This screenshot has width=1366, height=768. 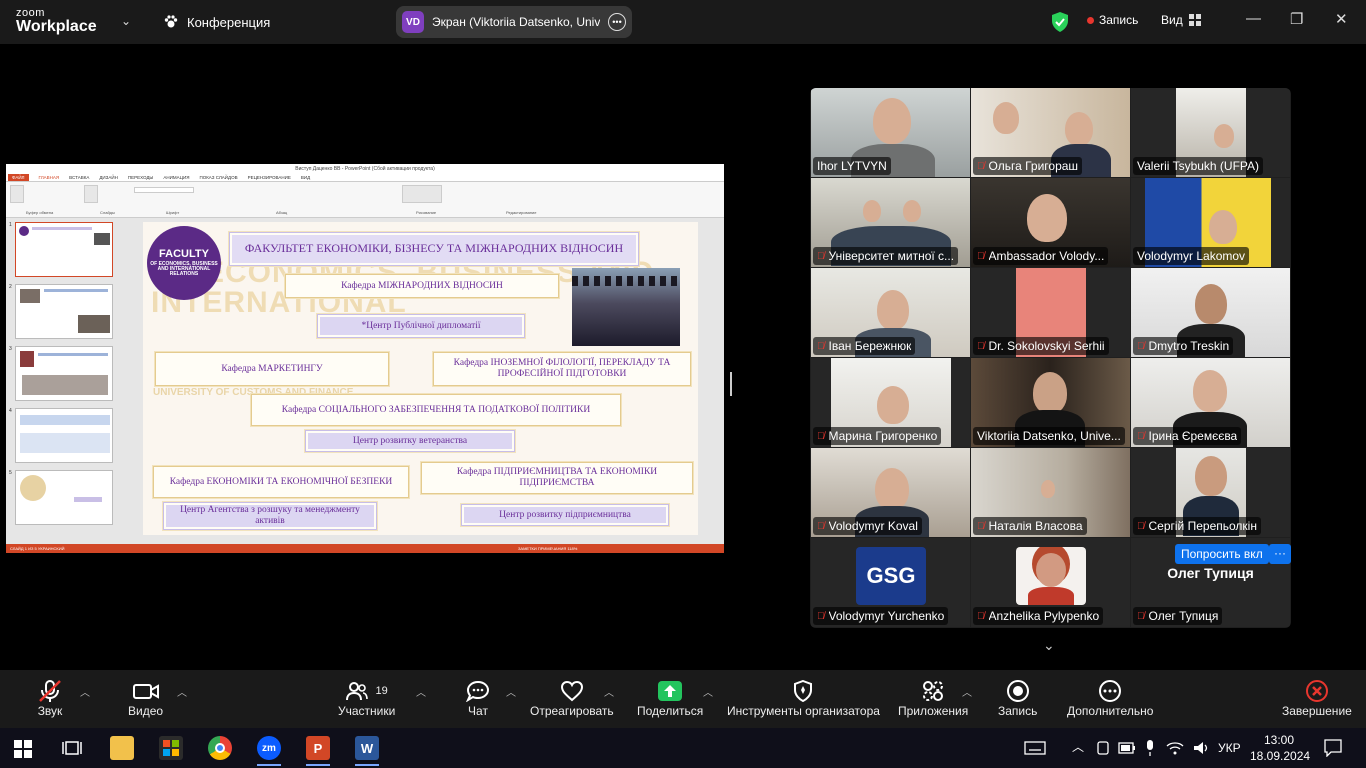 I want to click on participants-options-caret: ︿, so click(x=421, y=691).